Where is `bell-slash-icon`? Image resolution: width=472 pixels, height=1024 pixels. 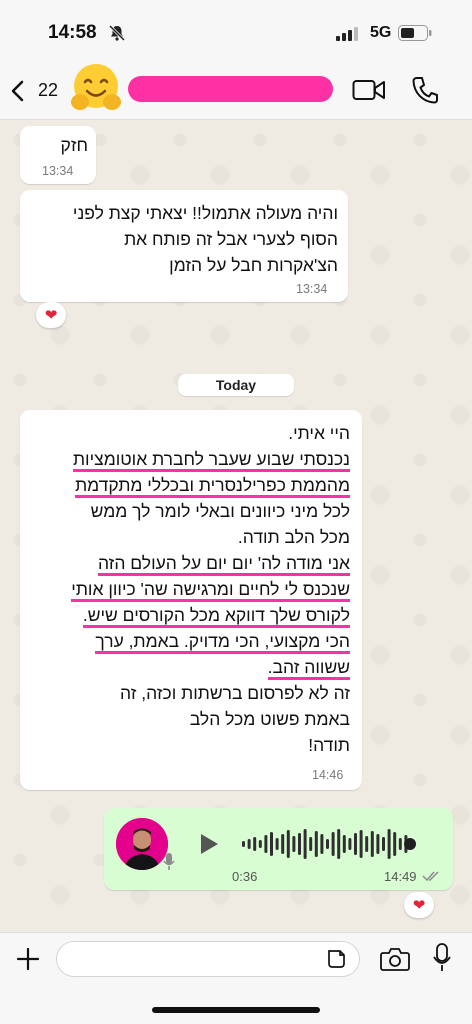
bell-slash-icon is located at coordinates (117, 33).